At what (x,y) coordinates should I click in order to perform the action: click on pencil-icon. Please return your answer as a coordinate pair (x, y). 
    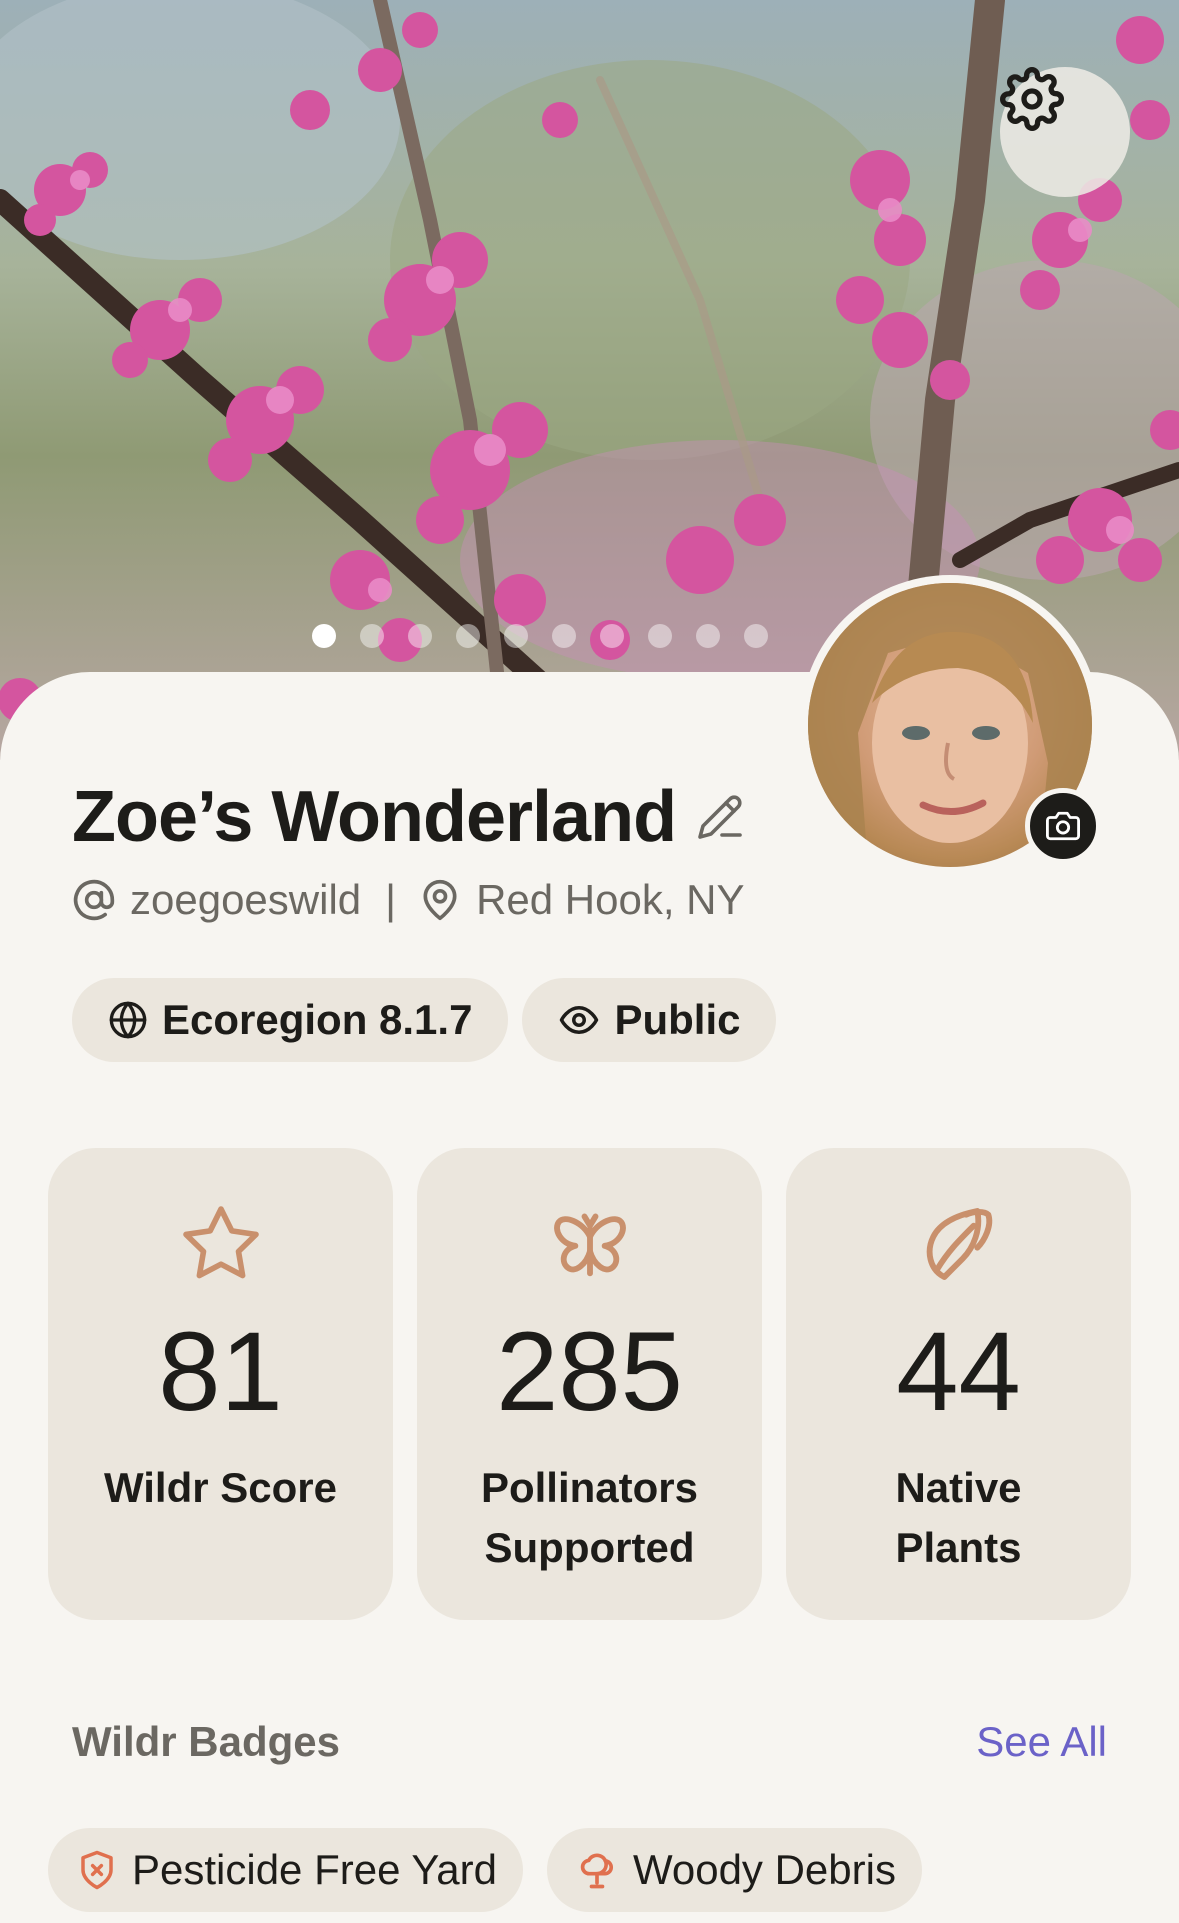
    Looking at the image, I should click on (720, 817).